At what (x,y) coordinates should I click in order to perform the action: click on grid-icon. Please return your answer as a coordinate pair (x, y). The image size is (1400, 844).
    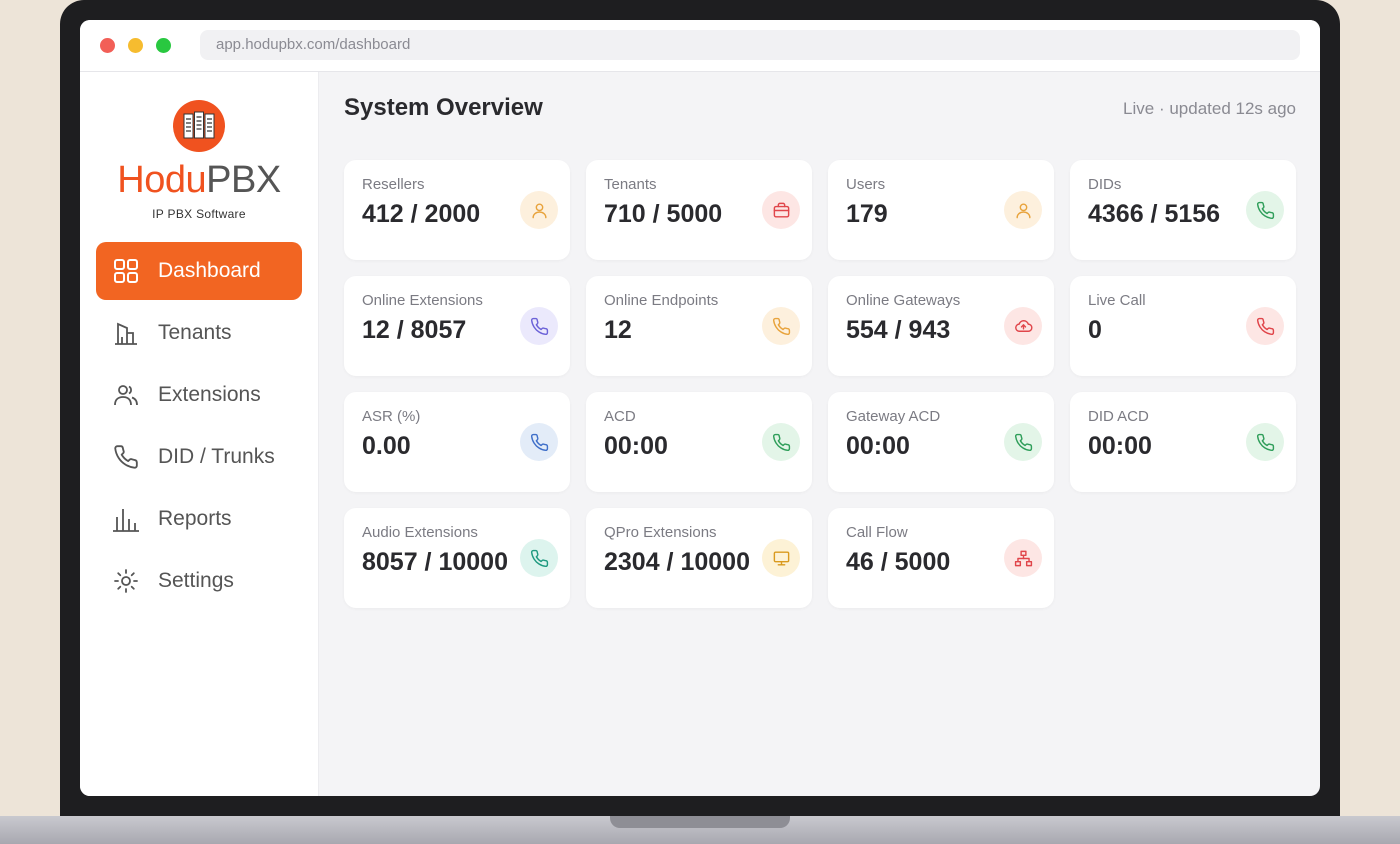
    Looking at the image, I should click on (126, 271).